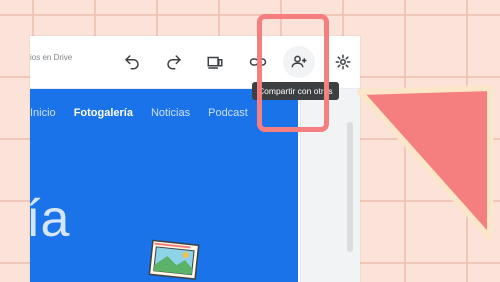 This screenshot has width=500, height=282. I want to click on settings-button, so click(343, 62).